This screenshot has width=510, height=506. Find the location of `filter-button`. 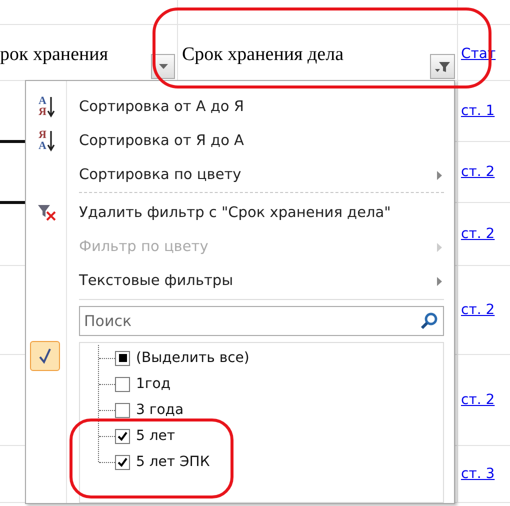

filter-button is located at coordinates (442, 66).